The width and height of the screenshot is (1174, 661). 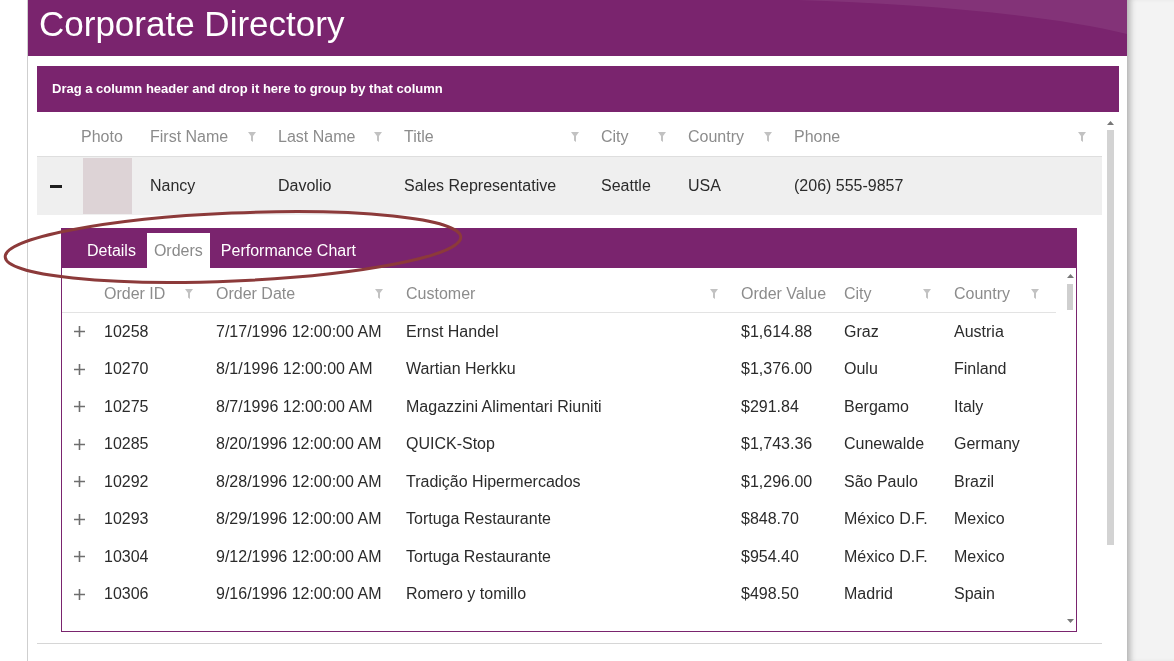 I want to click on table-cell: 10304, so click(x=126, y=556).